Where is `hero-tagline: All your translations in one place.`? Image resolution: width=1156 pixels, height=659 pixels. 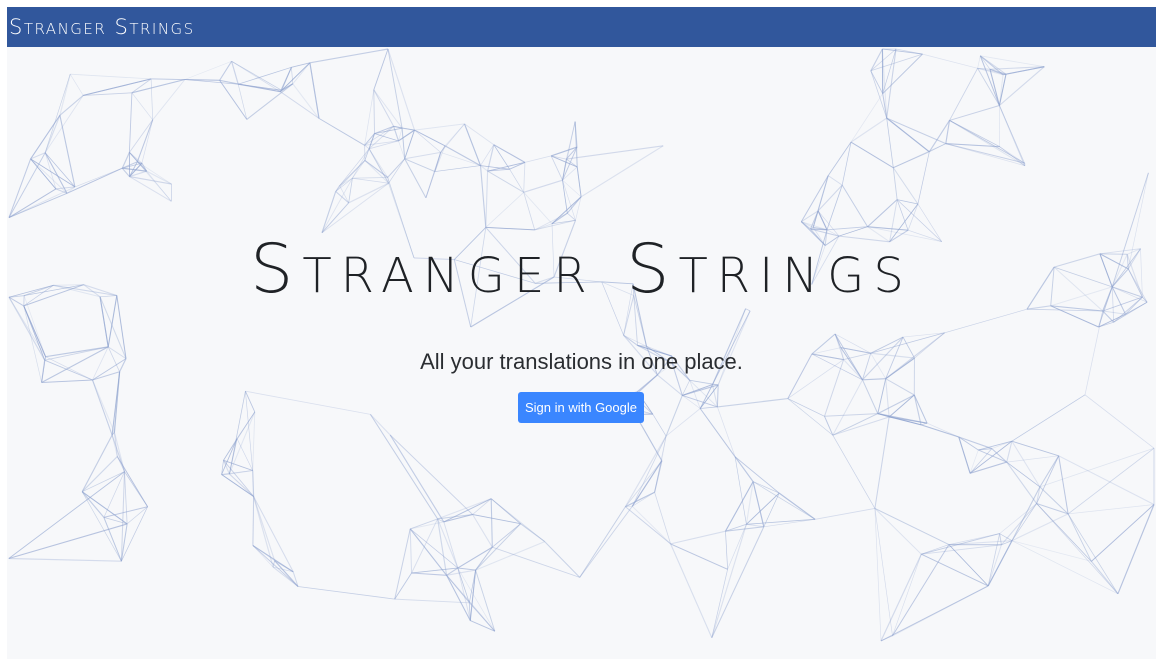
hero-tagline: All your translations in one place. is located at coordinates (581, 361).